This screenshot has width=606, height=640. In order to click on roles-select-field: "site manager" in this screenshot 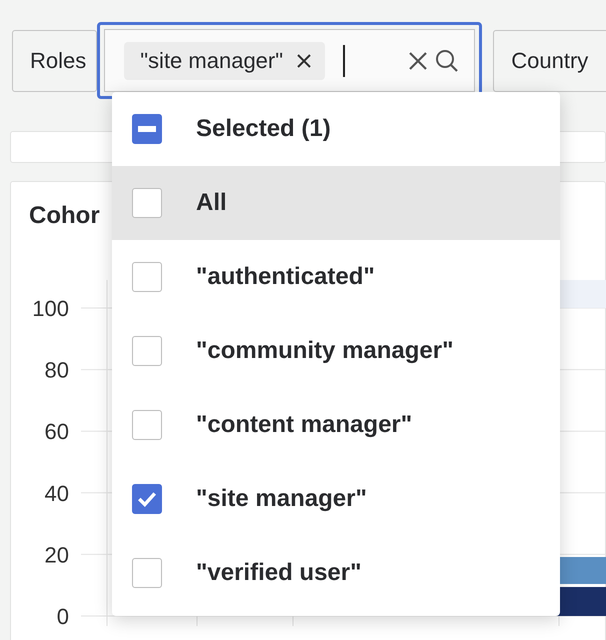, I will do `click(289, 60)`.